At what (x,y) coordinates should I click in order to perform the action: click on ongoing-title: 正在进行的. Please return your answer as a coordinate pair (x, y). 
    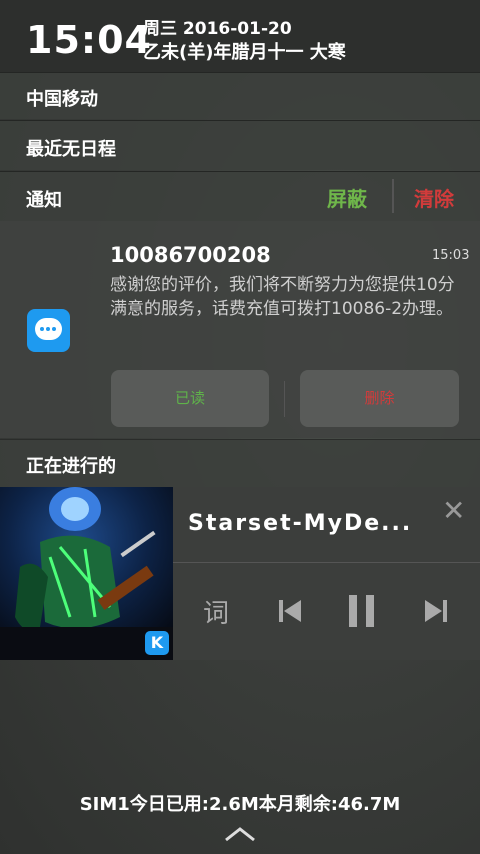
    Looking at the image, I should click on (71, 466).